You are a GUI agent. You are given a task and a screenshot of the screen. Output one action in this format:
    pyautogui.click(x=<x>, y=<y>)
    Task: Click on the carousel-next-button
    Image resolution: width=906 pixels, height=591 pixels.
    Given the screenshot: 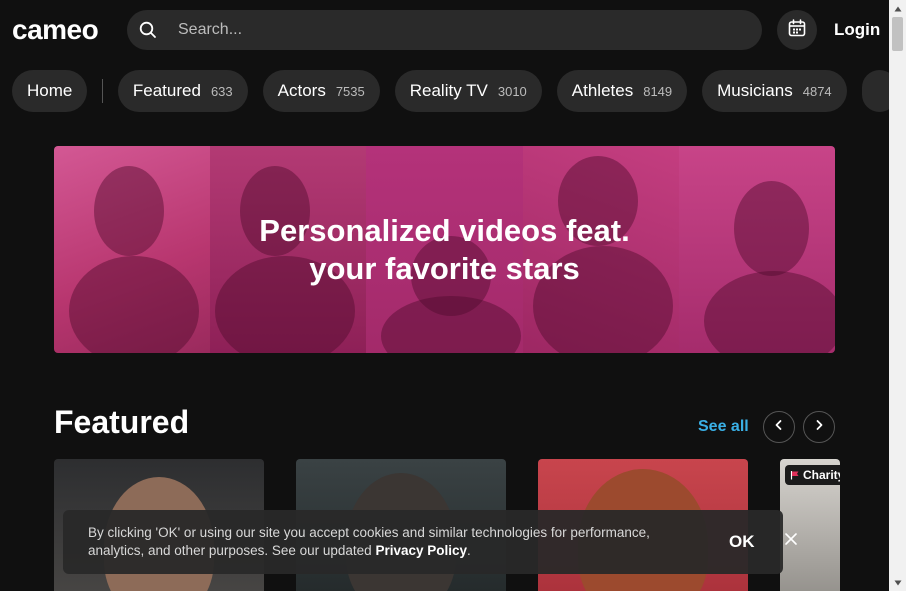 What is the action you would take?
    pyautogui.click(x=819, y=427)
    